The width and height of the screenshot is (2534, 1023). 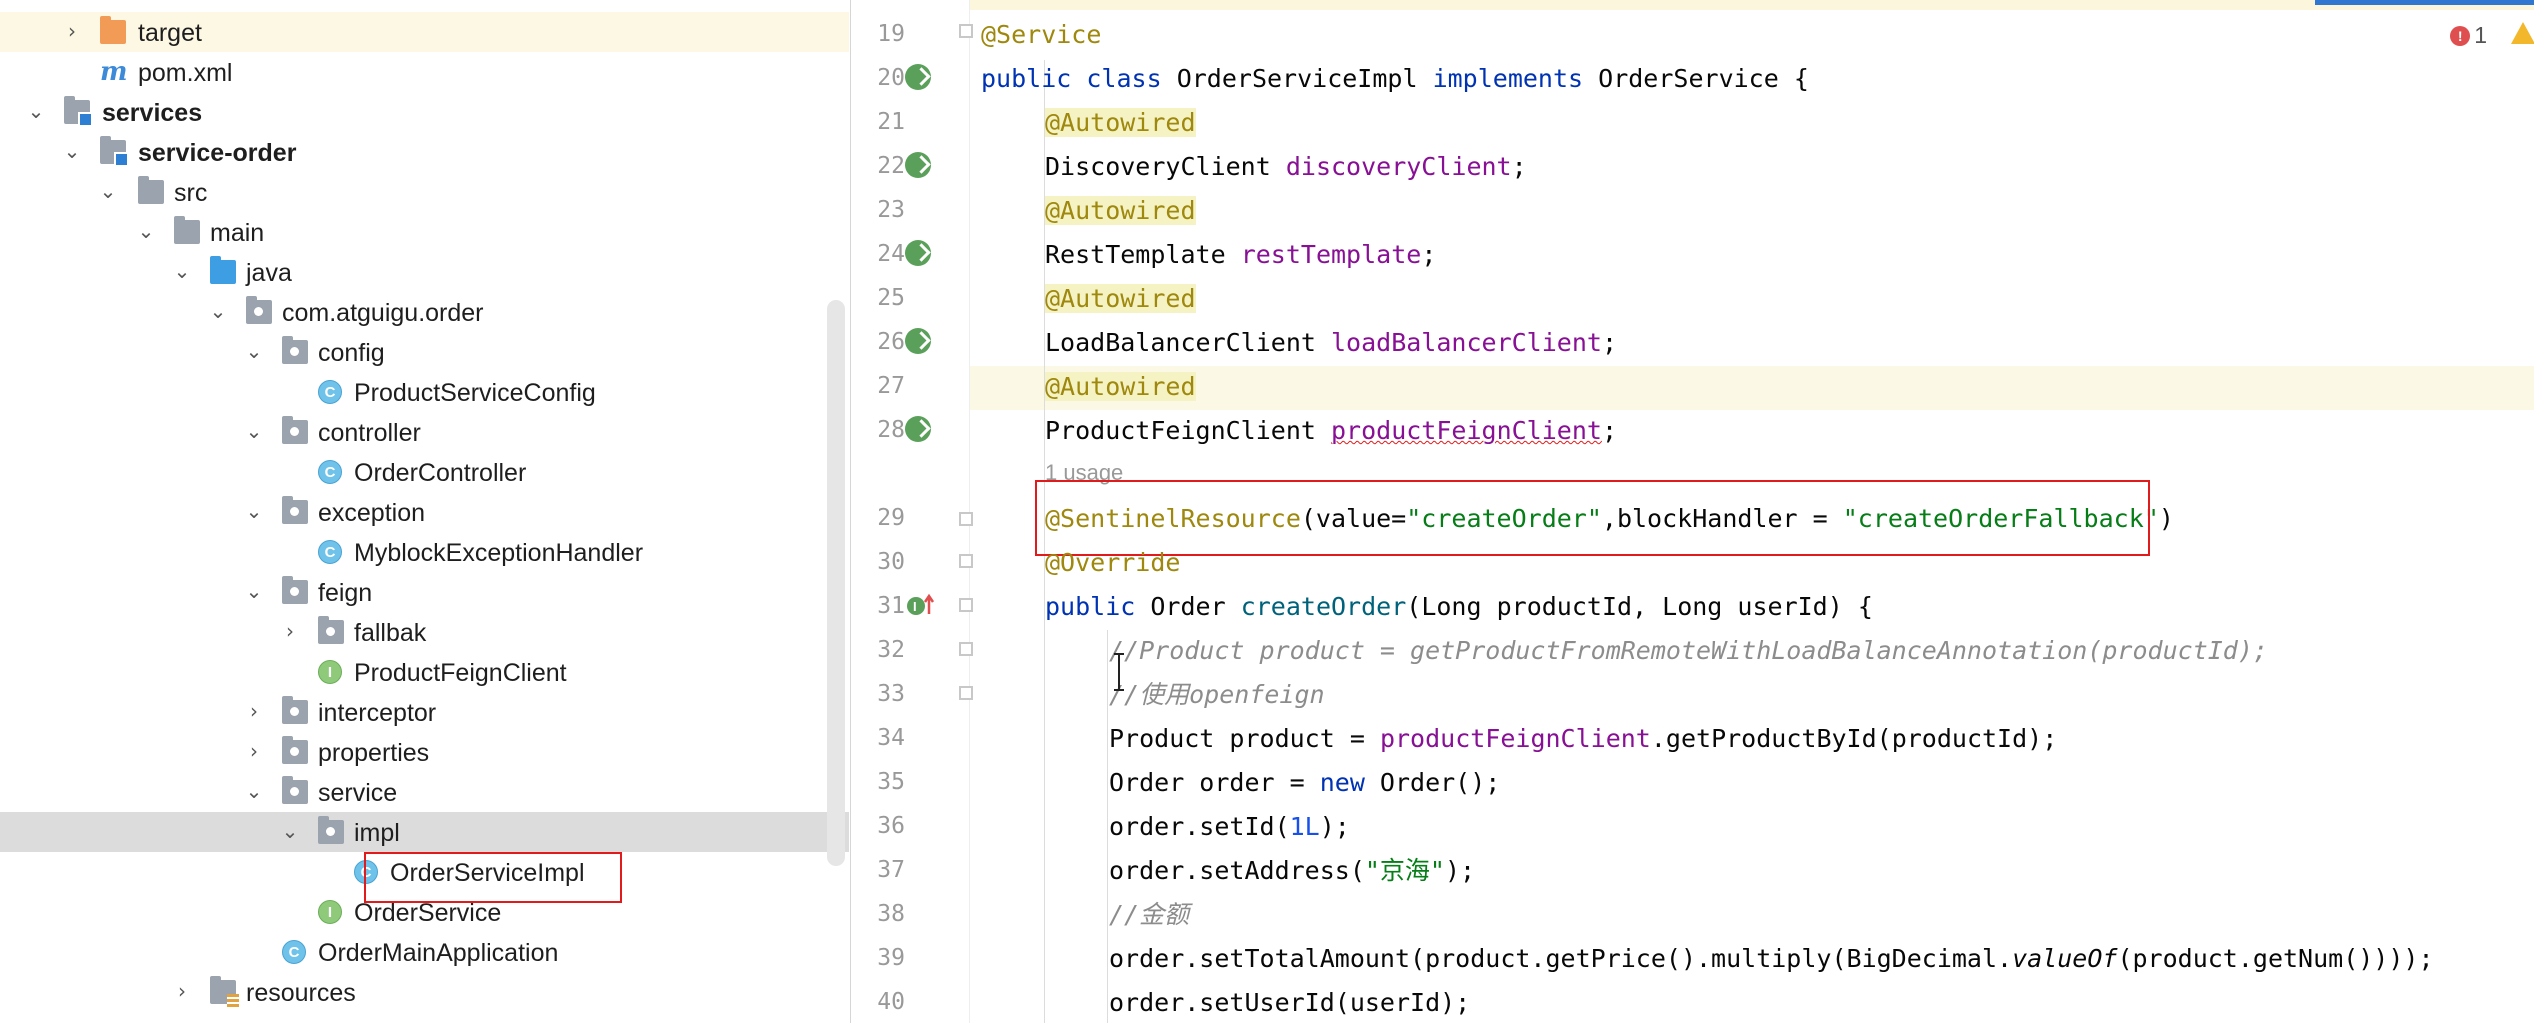 What do you see at coordinates (424, 752) in the screenshot?
I see `tree-item-properties: › properties` at bounding box center [424, 752].